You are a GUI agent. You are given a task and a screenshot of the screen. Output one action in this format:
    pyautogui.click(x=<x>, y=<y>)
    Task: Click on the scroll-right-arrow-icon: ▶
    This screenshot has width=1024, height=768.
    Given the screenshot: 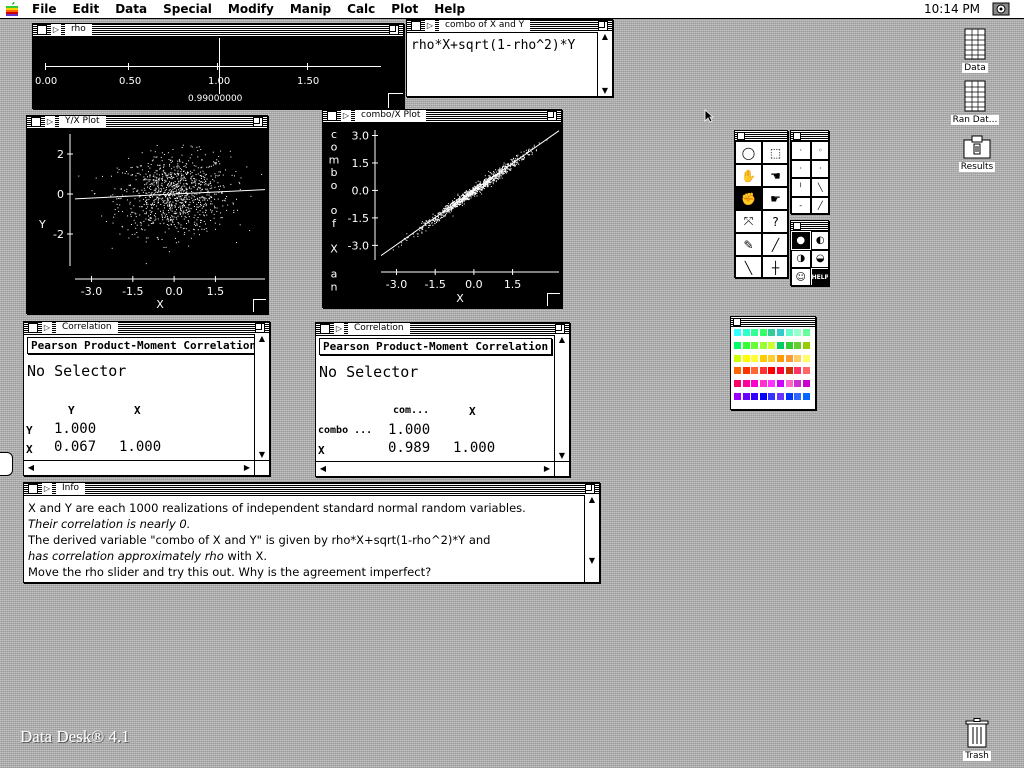 What is the action you would take?
    pyautogui.click(x=547, y=469)
    